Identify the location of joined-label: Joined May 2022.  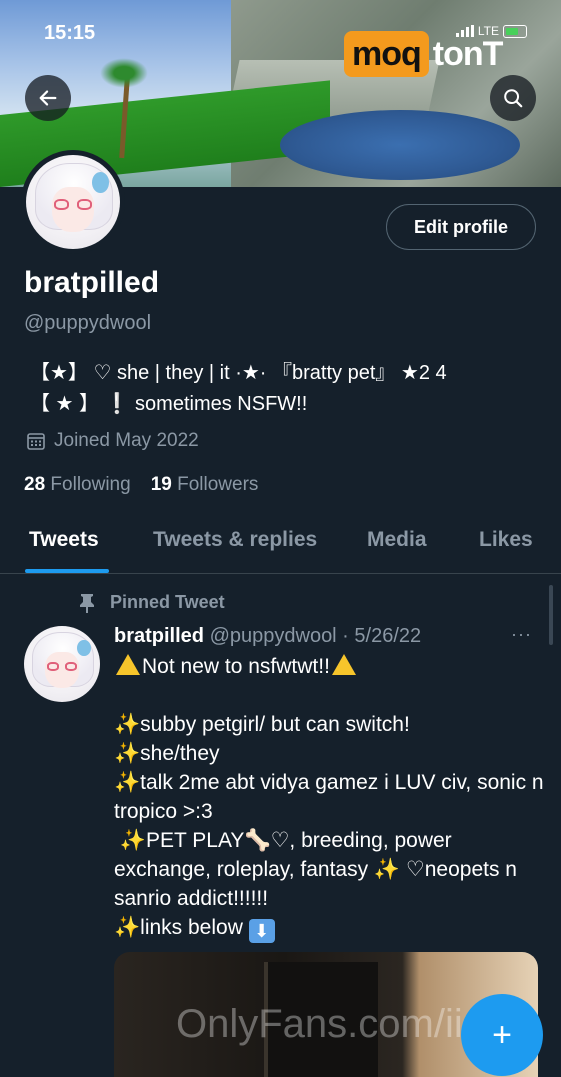
(126, 440).